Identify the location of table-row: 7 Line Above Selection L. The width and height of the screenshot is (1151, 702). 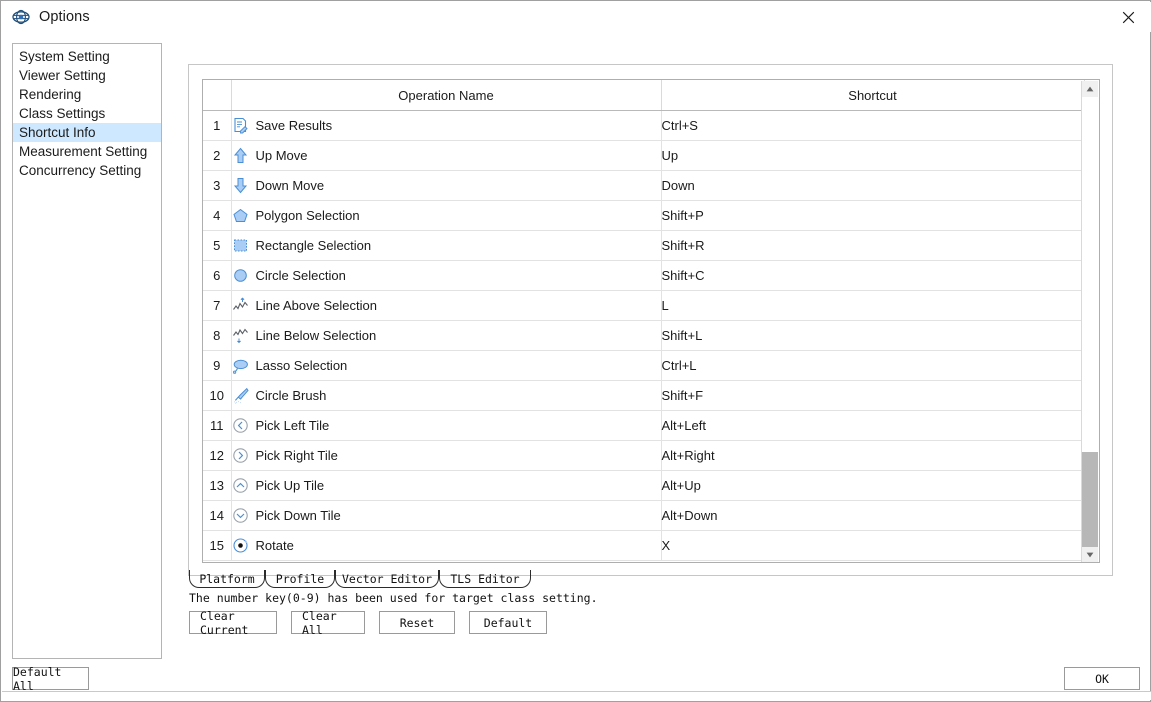
(644, 305).